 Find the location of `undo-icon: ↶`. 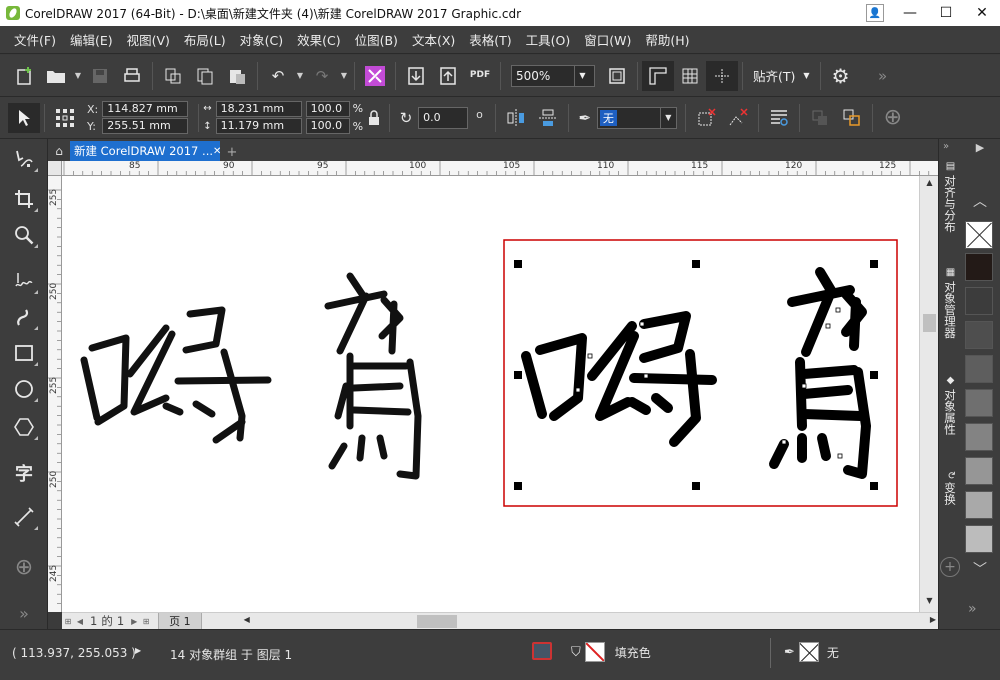

undo-icon: ↶ is located at coordinates (278, 76).